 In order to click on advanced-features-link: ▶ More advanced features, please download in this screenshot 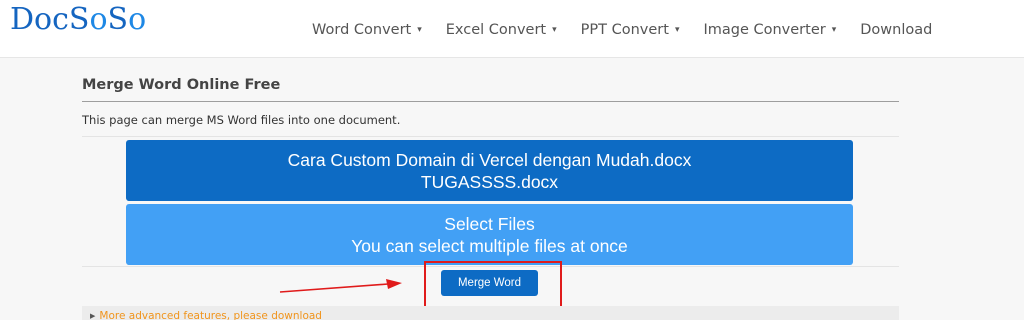, I will do `click(206, 315)`.